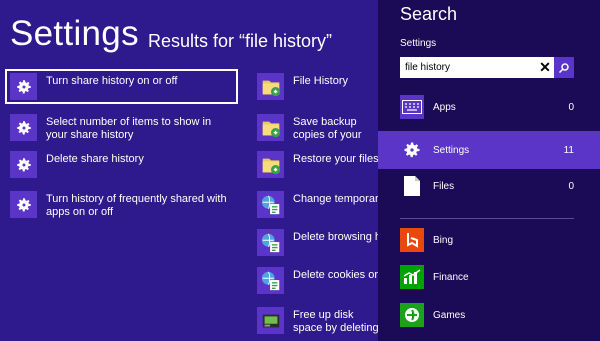 The width and height of the screenshot is (600, 341). Describe the element at coordinates (412, 240) in the screenshot. I see `bing-icon` at that location.